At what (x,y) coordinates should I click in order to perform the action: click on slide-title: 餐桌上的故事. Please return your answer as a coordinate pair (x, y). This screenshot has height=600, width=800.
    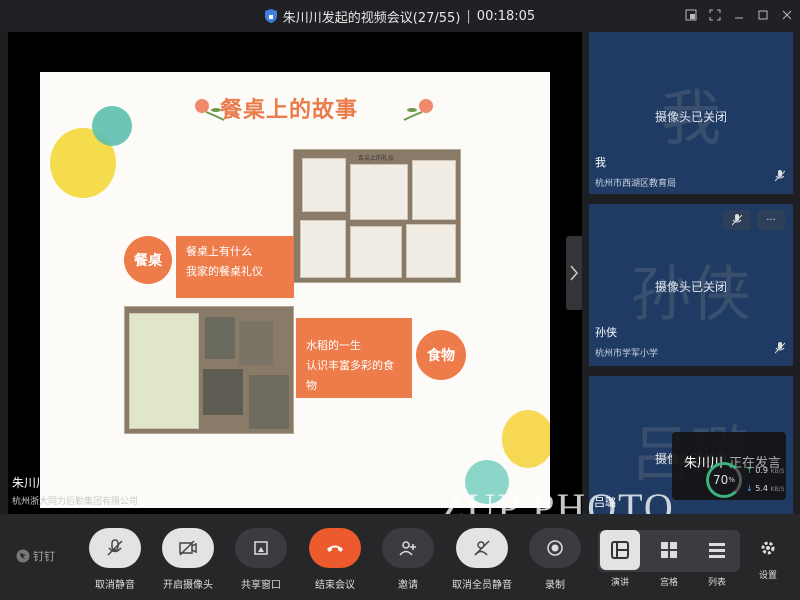
    Looking at the image, I should click on (289, 110).